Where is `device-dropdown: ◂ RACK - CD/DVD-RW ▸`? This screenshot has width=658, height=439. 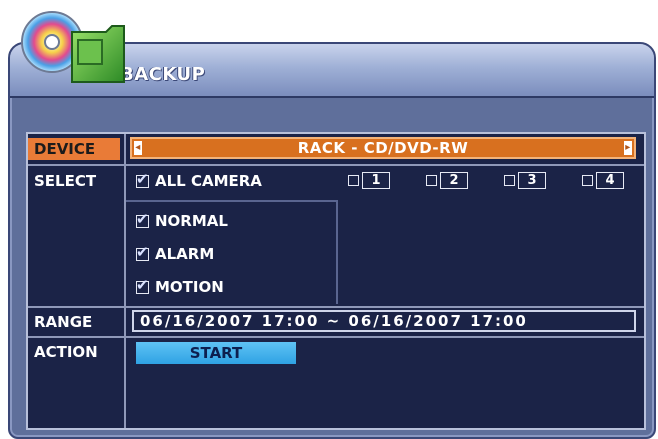 device-dropdown: ◂ RACK - CD/DVD-RW ▸ is located at coordinates (383, 148).